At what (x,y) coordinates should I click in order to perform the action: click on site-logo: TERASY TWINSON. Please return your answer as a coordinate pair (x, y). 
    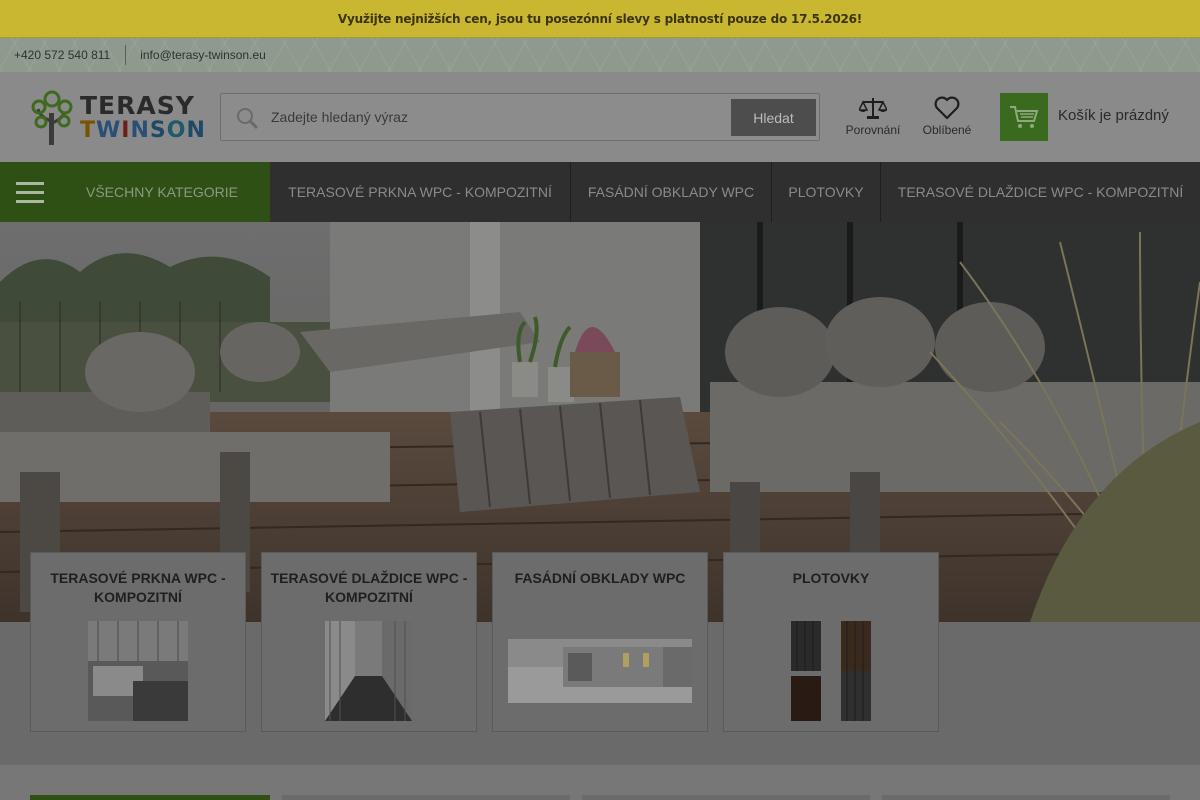
    Looking at the image, I should click on (117, 118).